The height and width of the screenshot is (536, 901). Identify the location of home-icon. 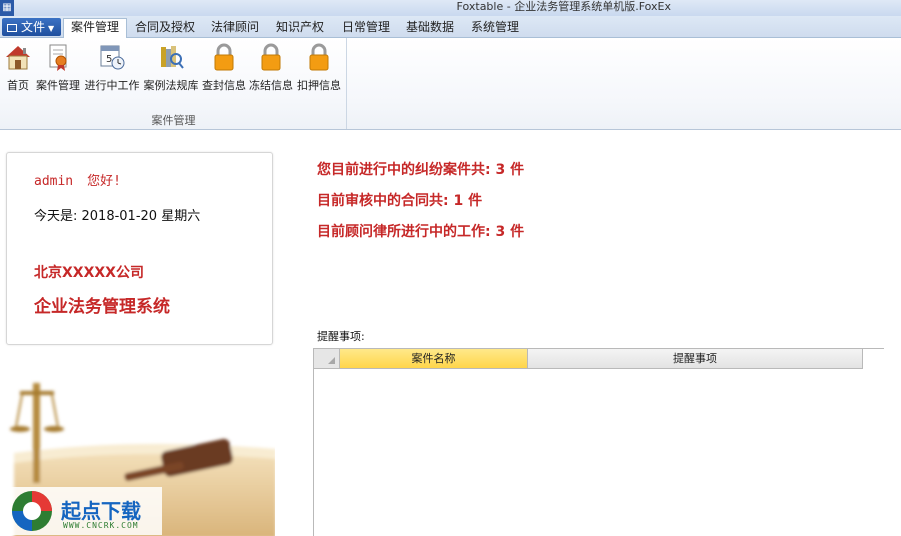
(18, 58).